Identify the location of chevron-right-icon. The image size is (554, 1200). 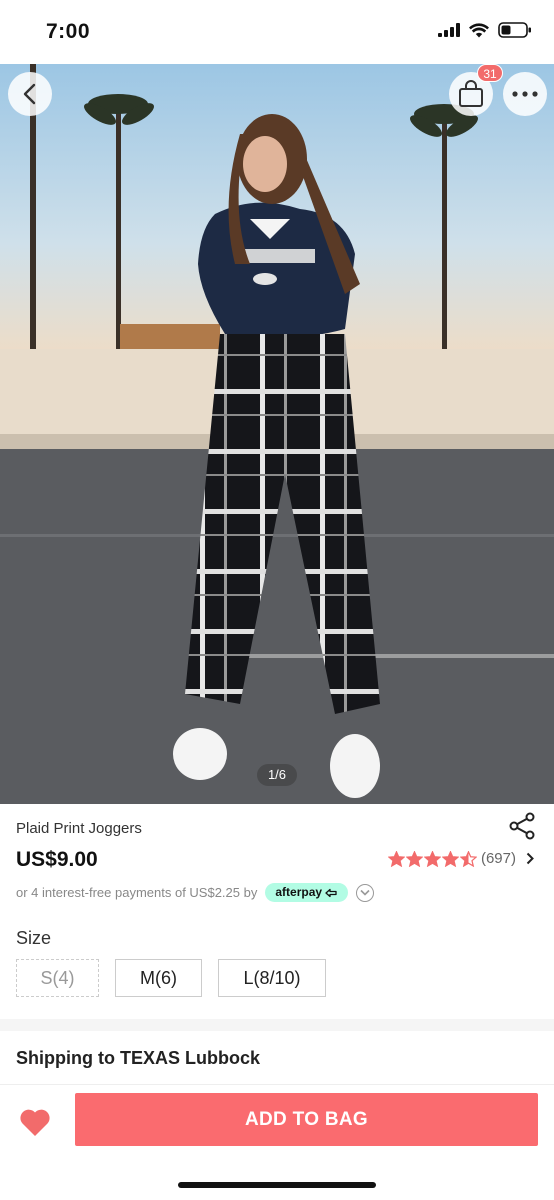
(530, 858).